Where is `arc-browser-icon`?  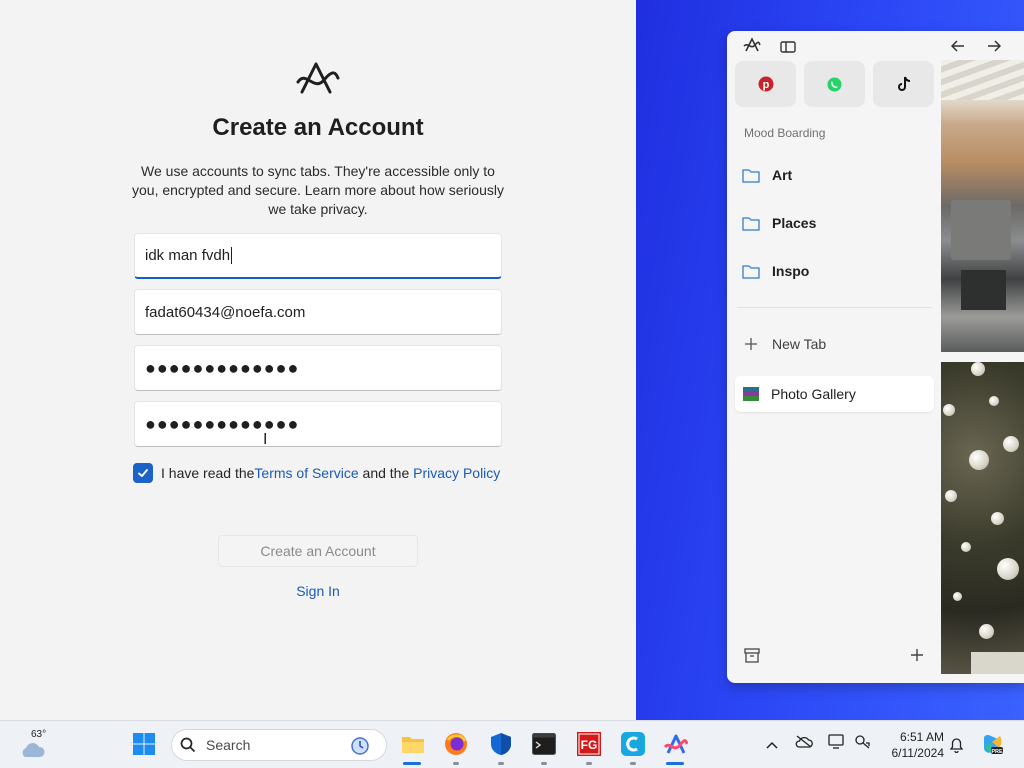
arc-browser-icon is located at coordinates (676, 744).